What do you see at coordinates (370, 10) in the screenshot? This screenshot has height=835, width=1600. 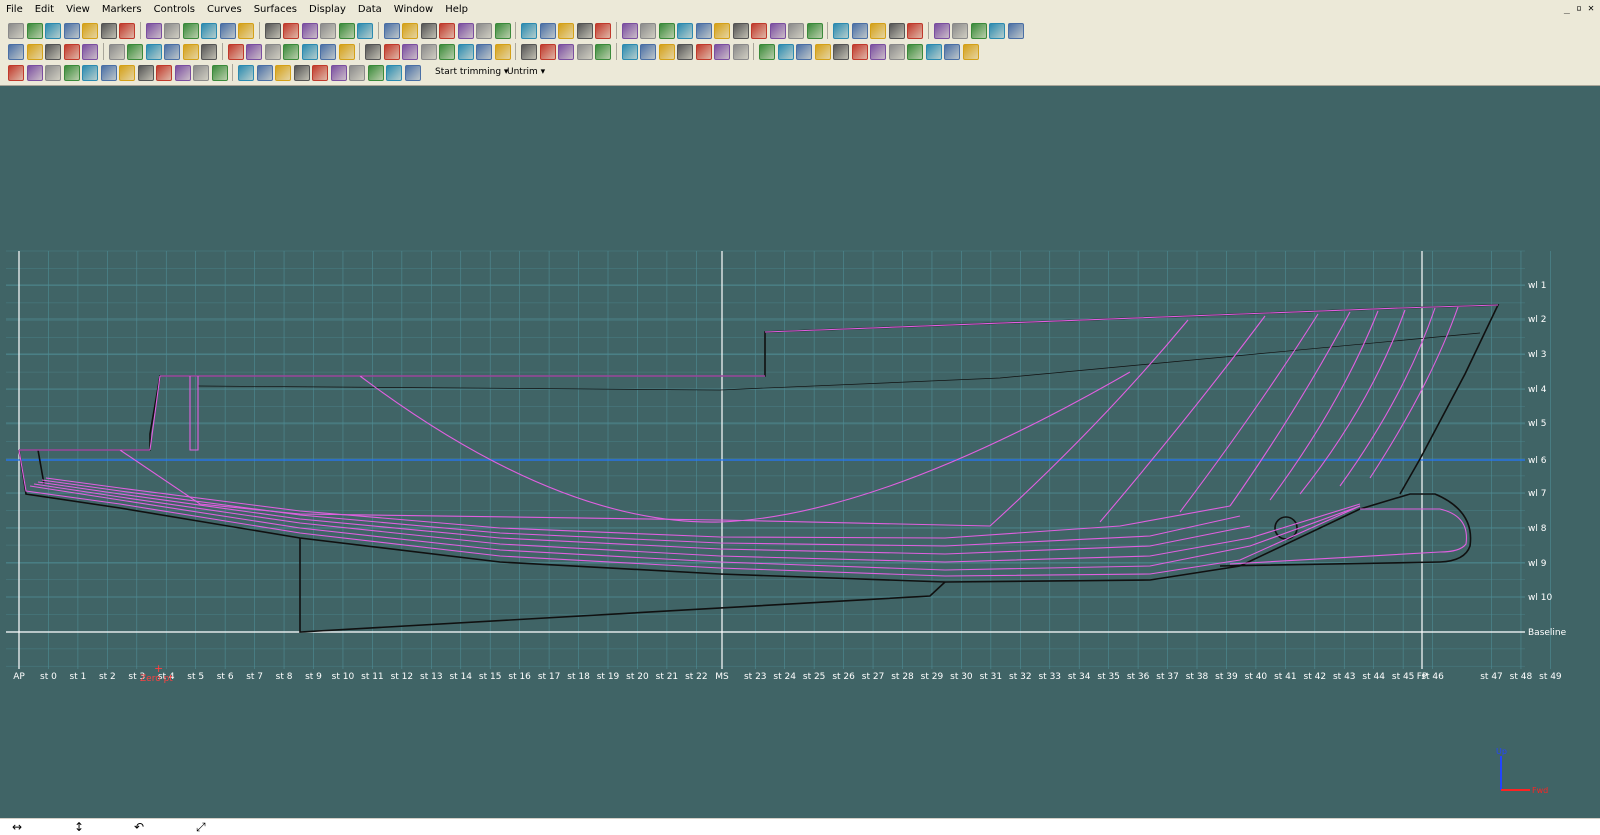 I see `menu-data: Data` at bounding box center [370, 10].